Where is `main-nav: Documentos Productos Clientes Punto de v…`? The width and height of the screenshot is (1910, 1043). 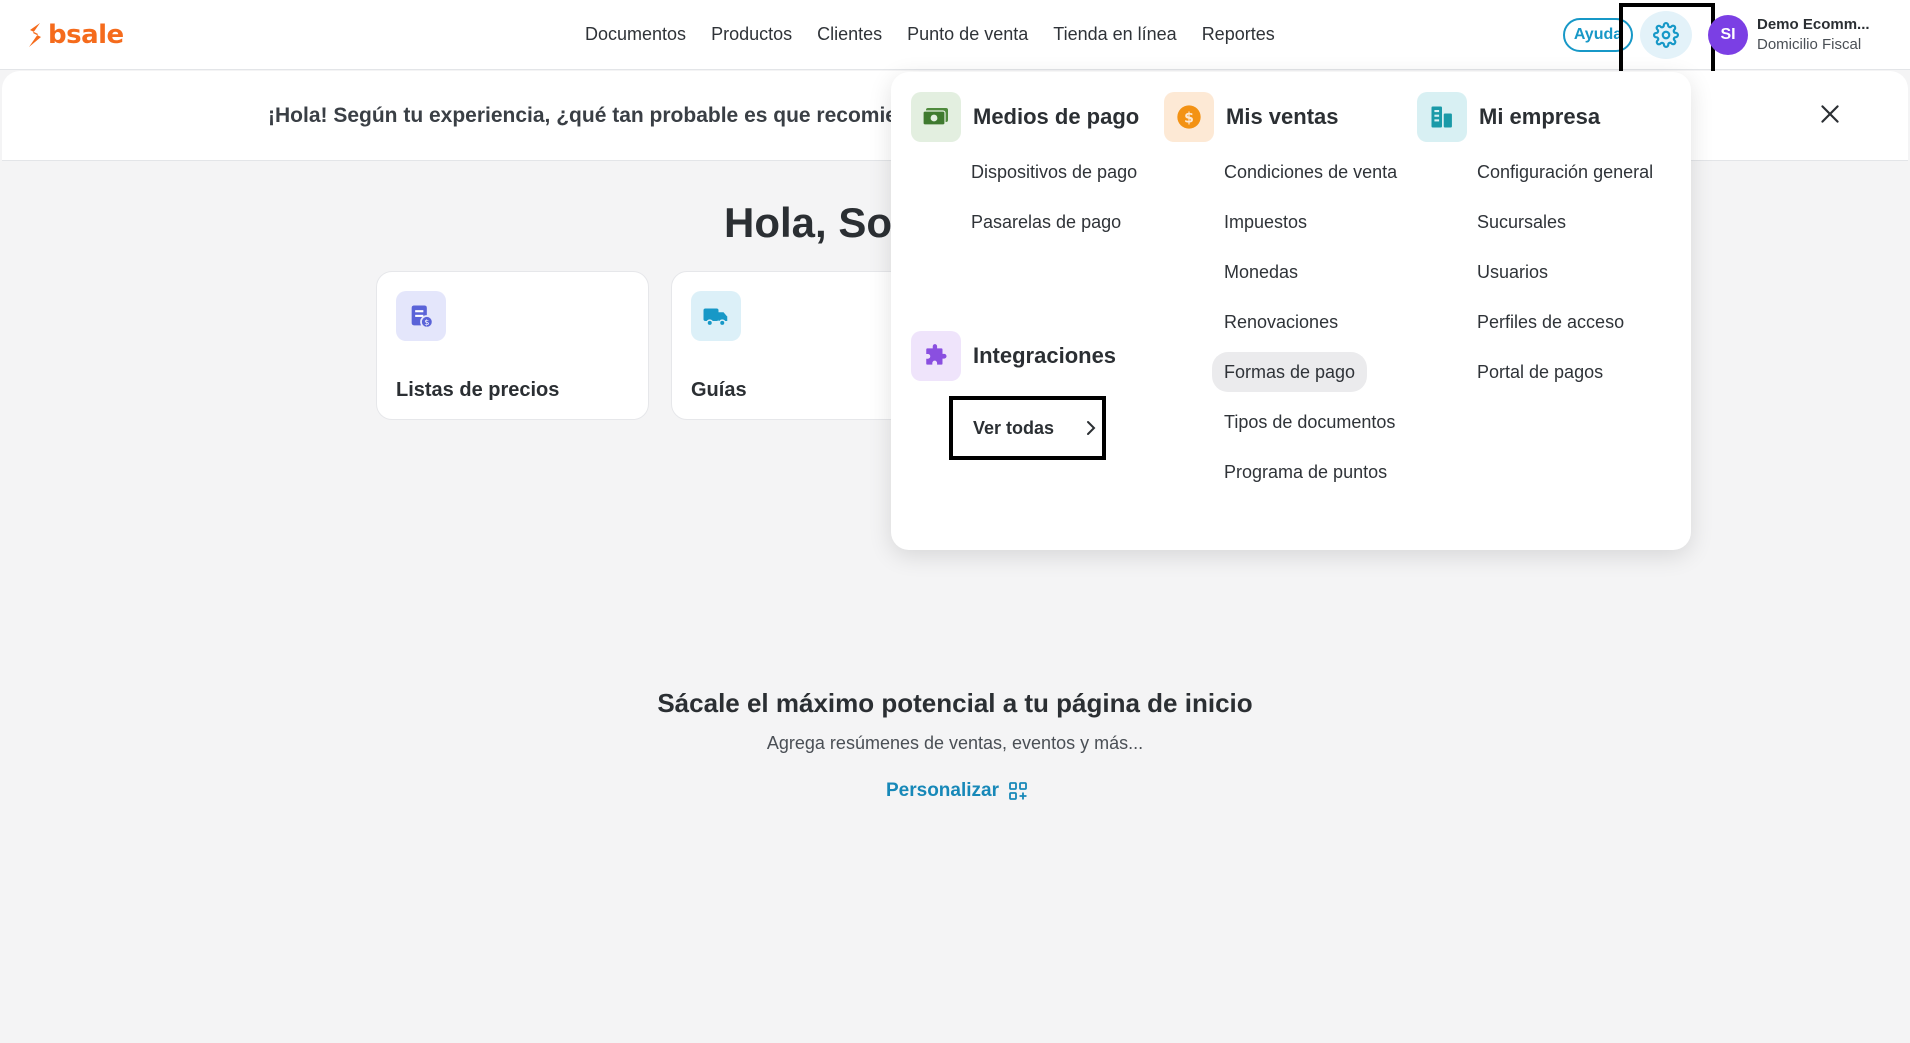 main-nav: Documentos Productos Clientes Punto de v… is located at coordinates (930, 34).